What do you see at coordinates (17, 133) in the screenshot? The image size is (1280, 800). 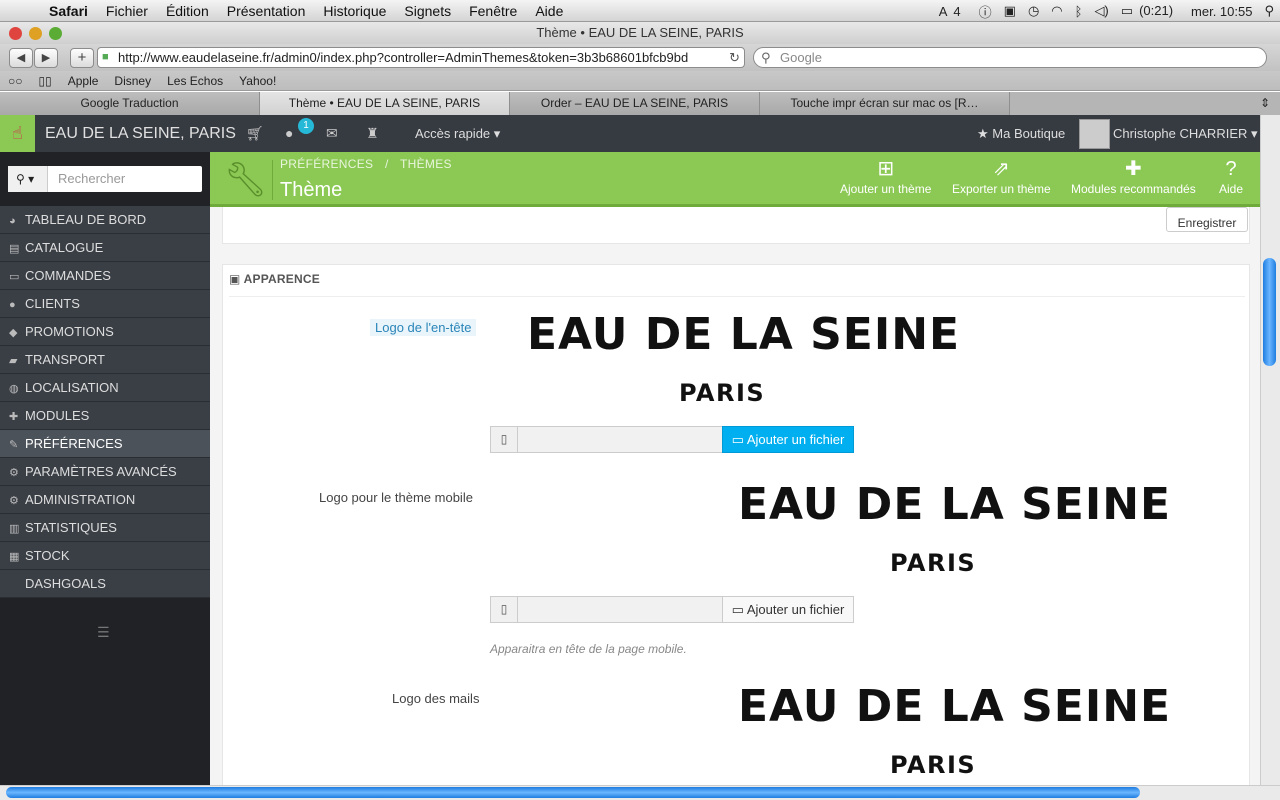 I see `prestashop-logo-icon: ☝` at bounding box center [17, 133].